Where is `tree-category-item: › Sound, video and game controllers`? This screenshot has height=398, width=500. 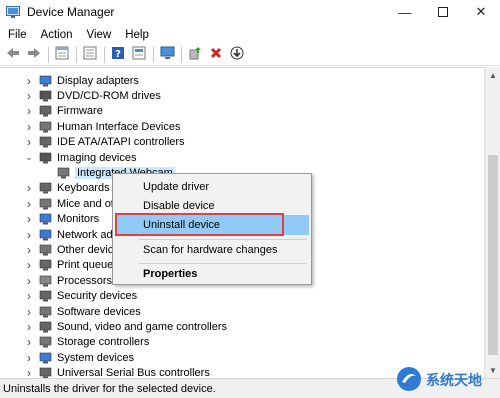 tree-category-item: › Sound, video and game controllers is located at coordinates (113, 326).